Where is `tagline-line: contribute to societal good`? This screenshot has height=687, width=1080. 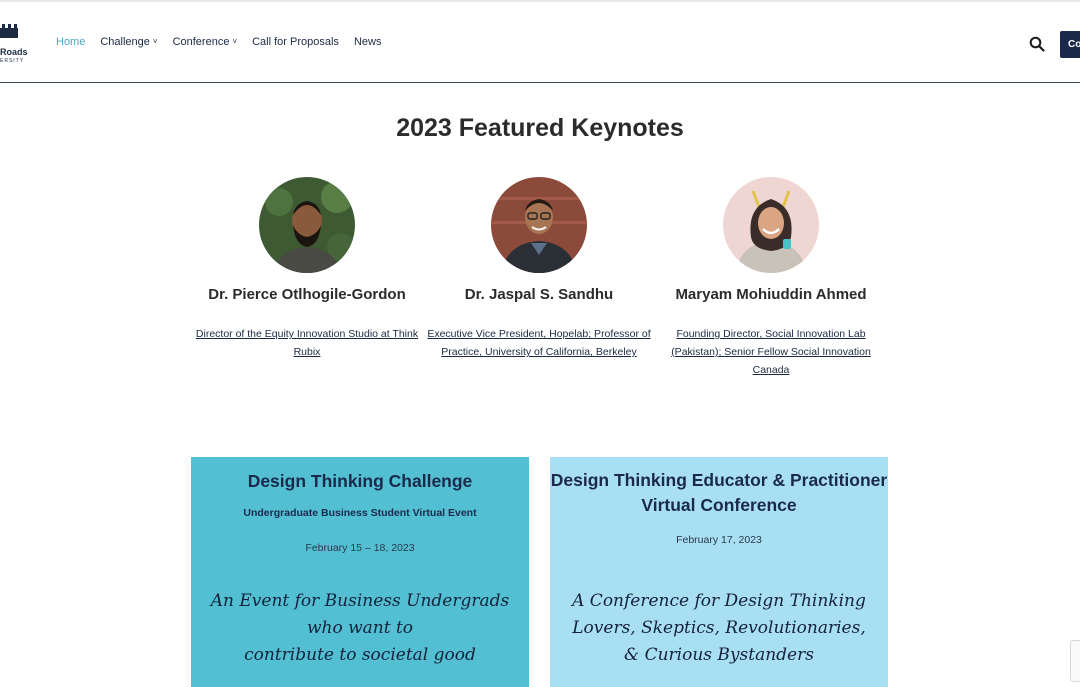
tagline-line: contribute to societal good is located at coordinates (360, 655).